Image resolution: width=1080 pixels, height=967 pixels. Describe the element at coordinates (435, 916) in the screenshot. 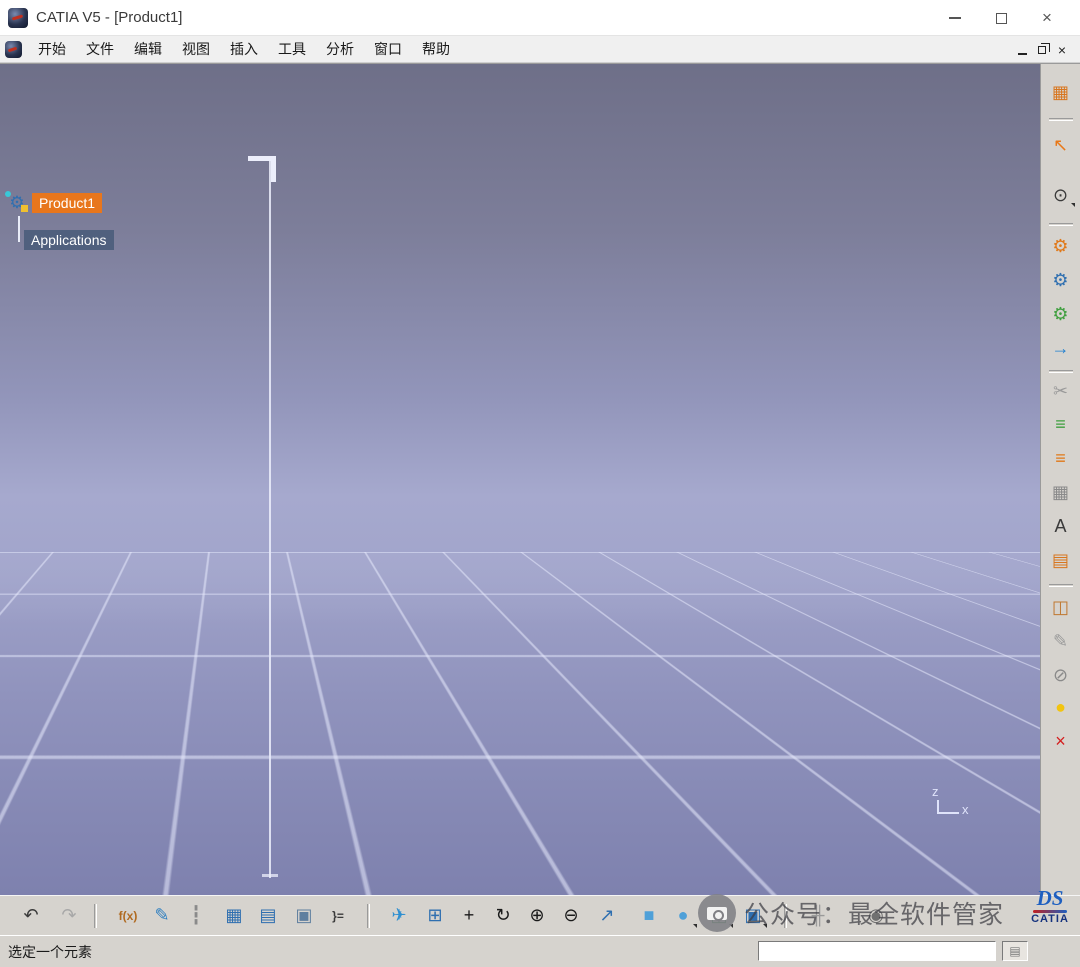

I see `fit-all-icon: ⊞` at that location.